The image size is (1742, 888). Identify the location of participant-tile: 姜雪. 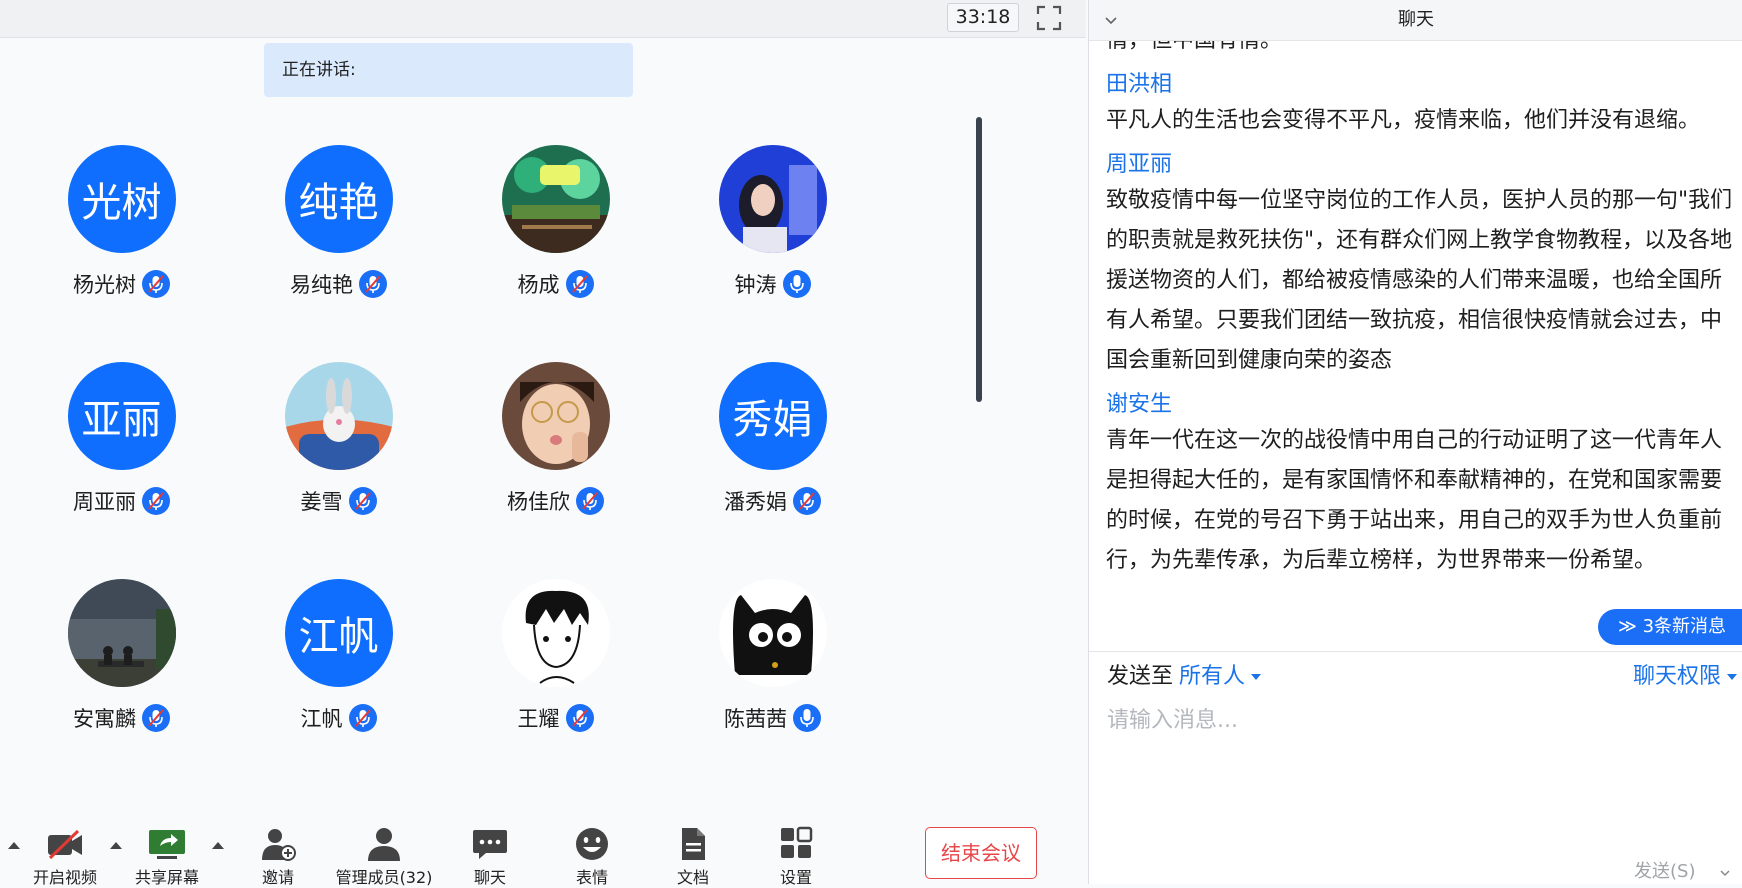
(338, 462).